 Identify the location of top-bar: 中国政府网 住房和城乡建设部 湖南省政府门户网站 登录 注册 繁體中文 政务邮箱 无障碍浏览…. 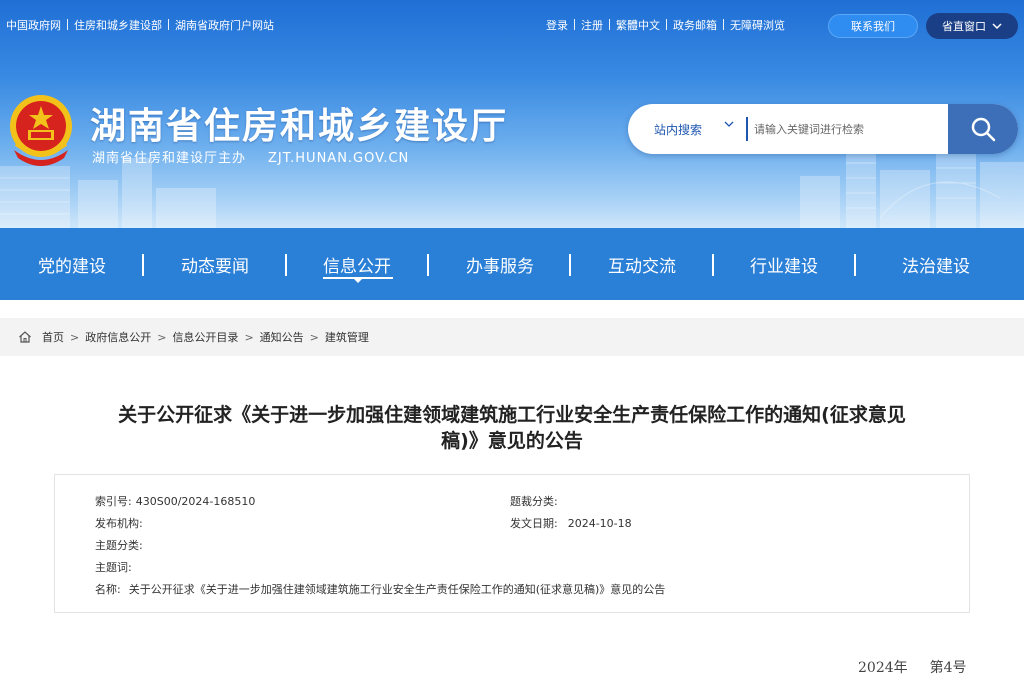
(512, 24).